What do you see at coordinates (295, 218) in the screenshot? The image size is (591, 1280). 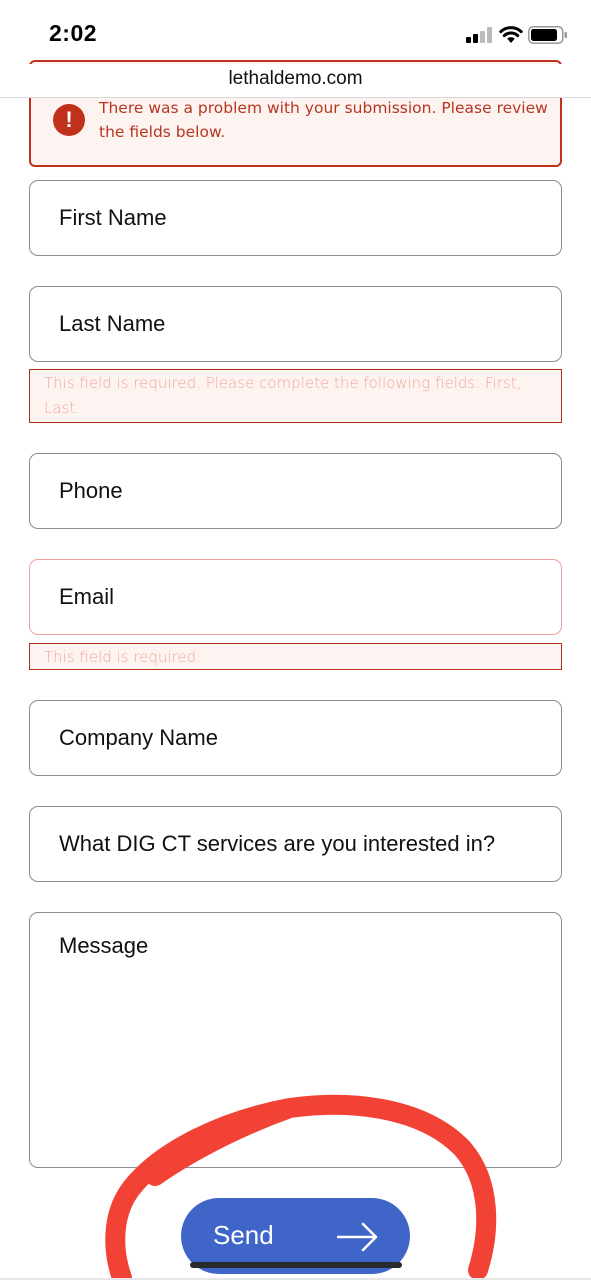 I see `first-name-field: First Name` at bounding box center [295, 218].